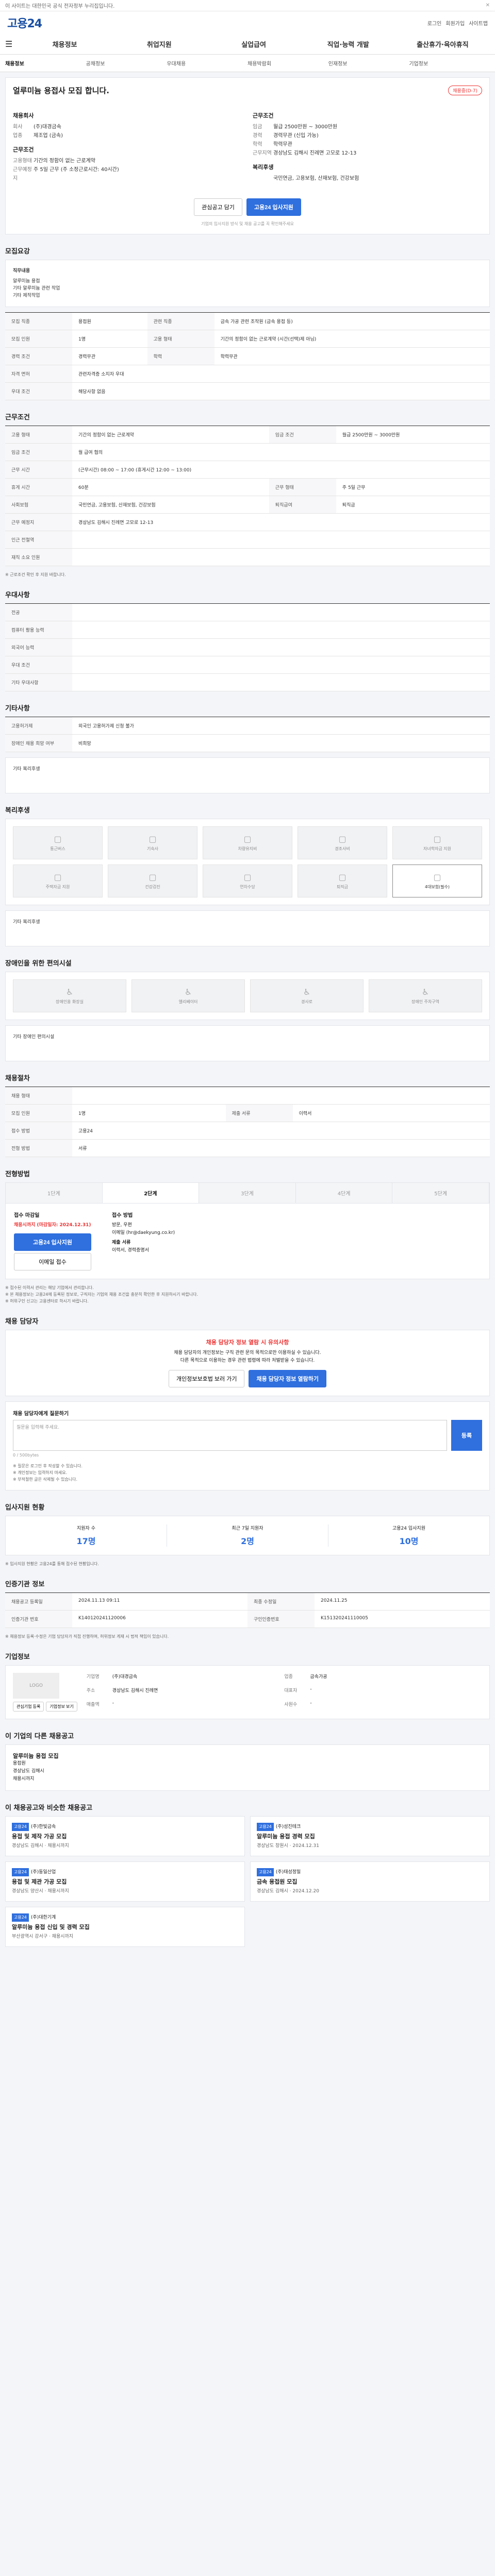 This screenshot has height=2576, width=495. I want to click on stat-value: 10명, so click(409, 1541).